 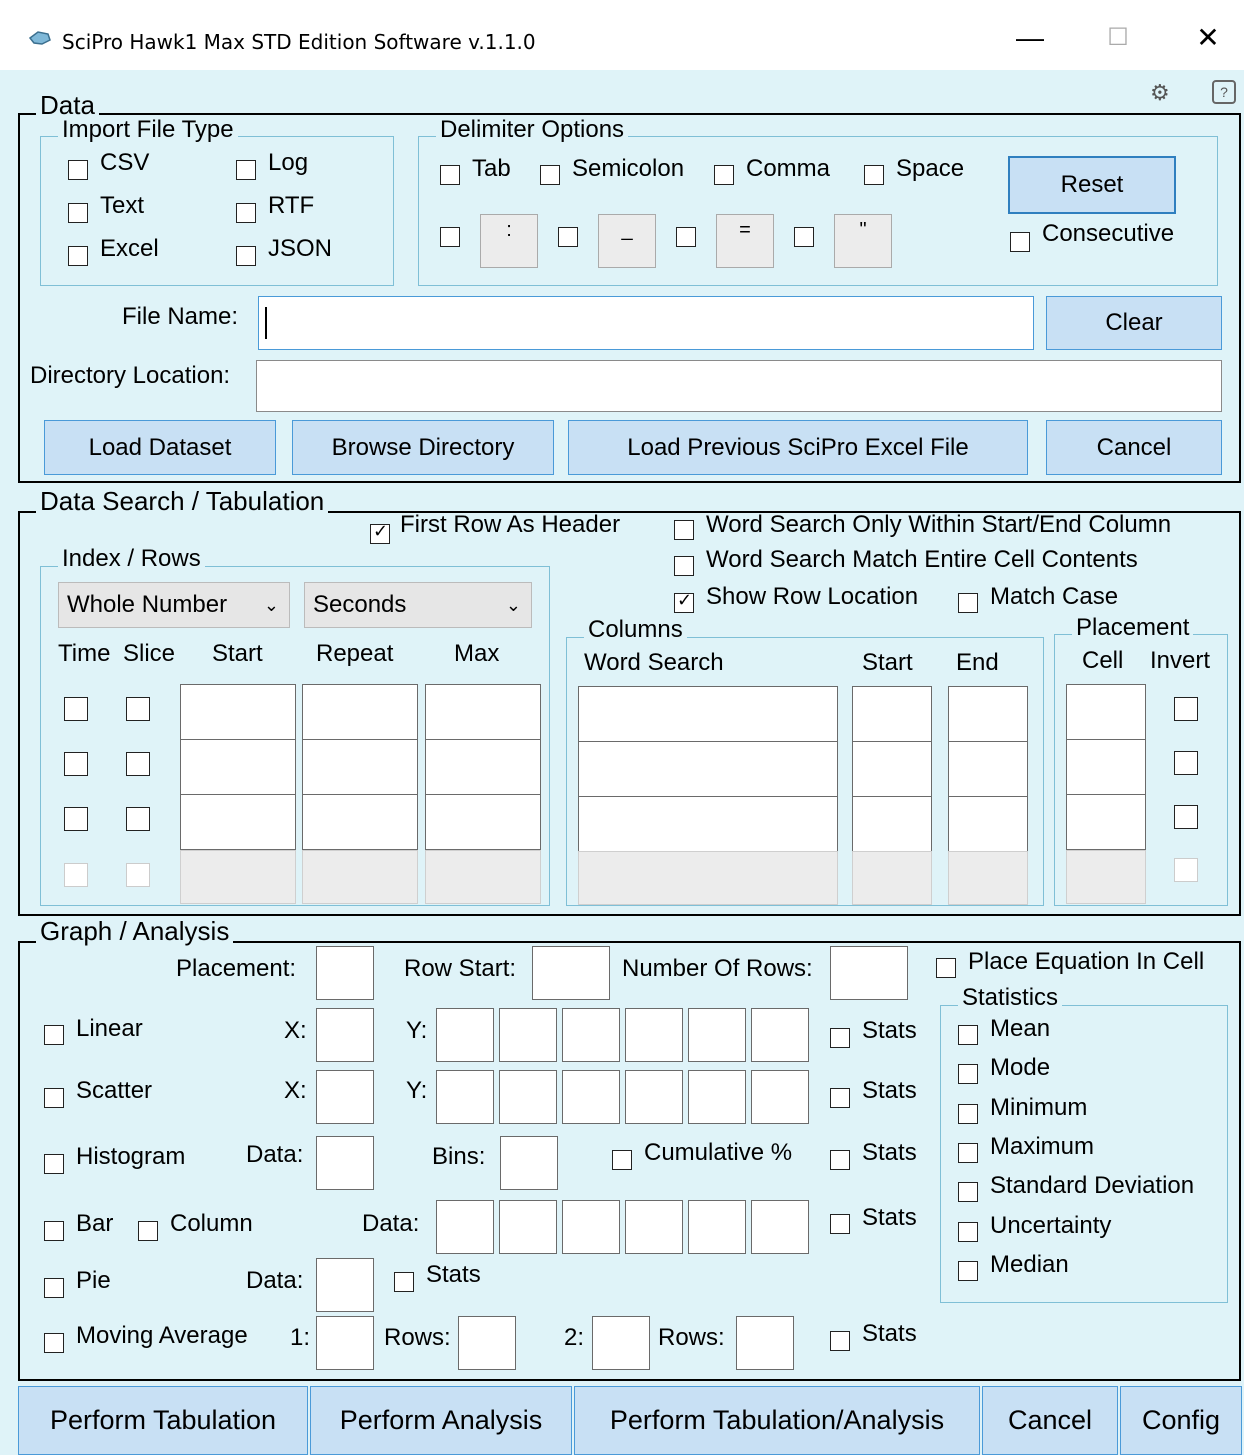 What do you see at coordinates (646, 323) in the screenshot?
I see `file-name-input` at bounding box center [646, 323].